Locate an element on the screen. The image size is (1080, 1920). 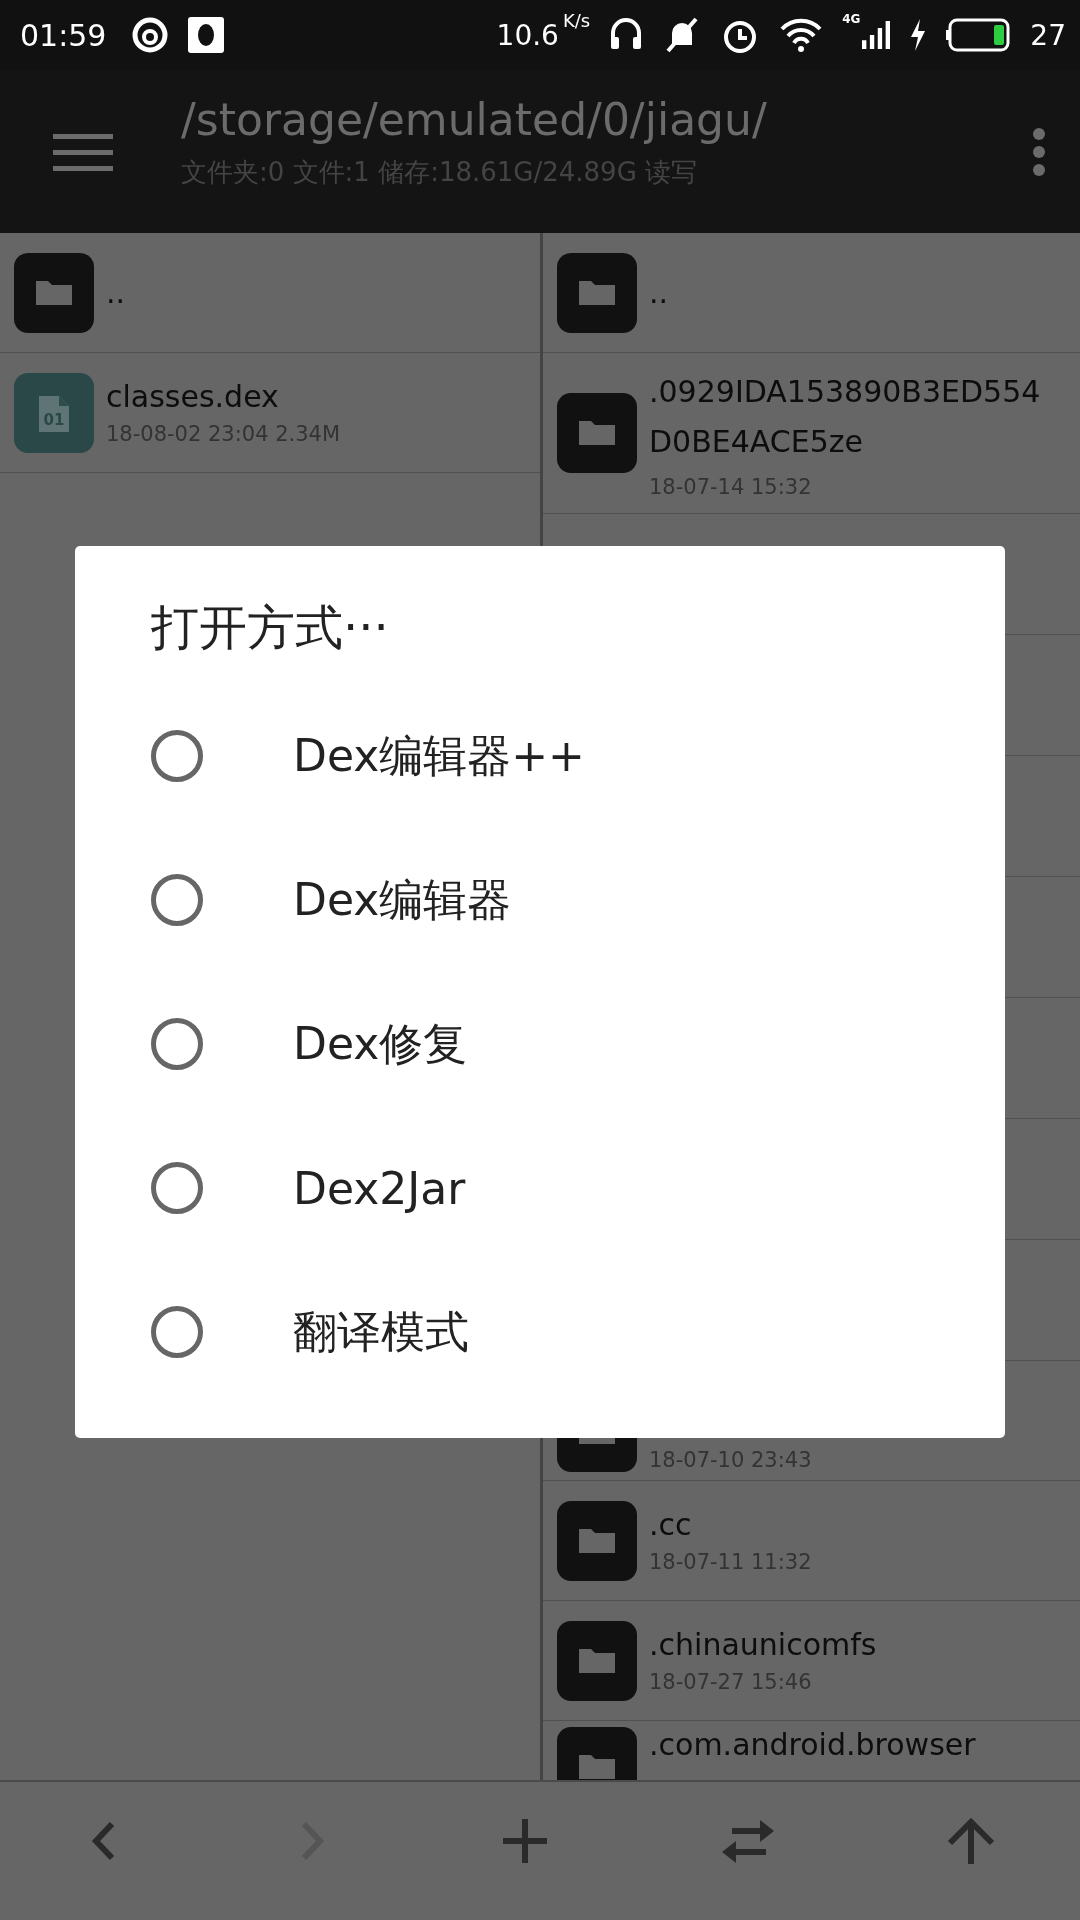
file-name: .. is located at coordinates (116, 292).